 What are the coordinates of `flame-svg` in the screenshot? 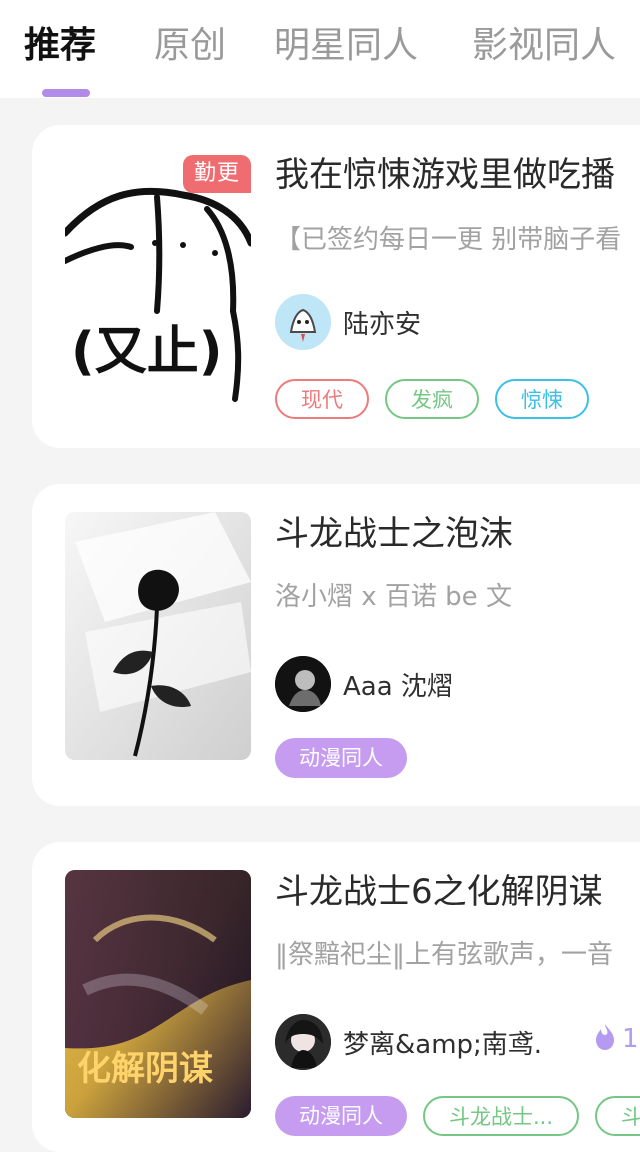 It's located at (605, 1037).